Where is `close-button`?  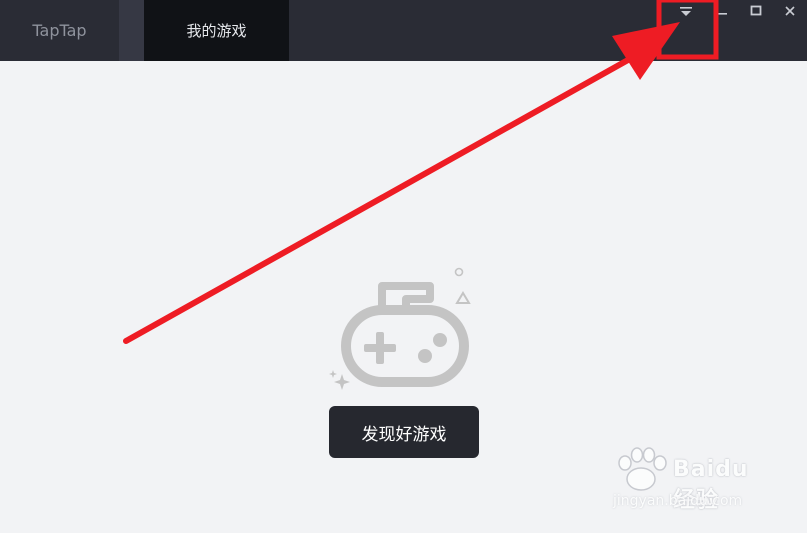
close-button is located at coordinates (790, 11).